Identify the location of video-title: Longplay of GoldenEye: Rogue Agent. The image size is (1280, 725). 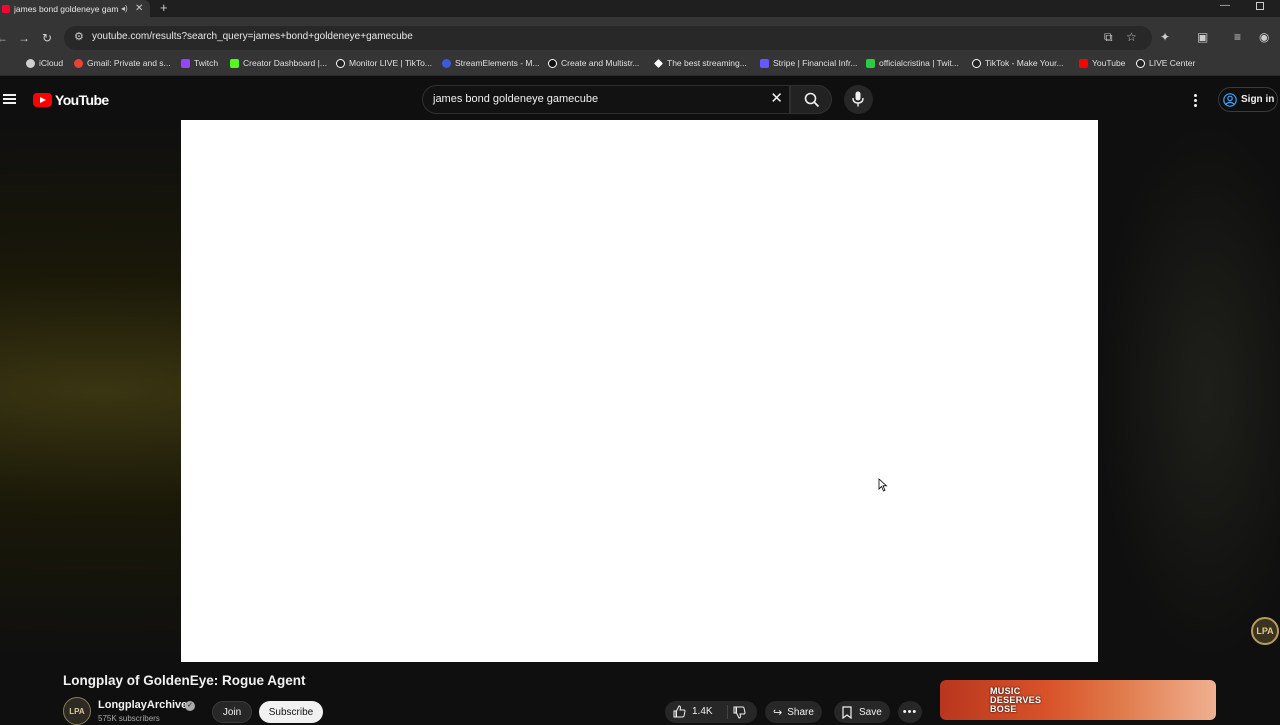
(184, 680).